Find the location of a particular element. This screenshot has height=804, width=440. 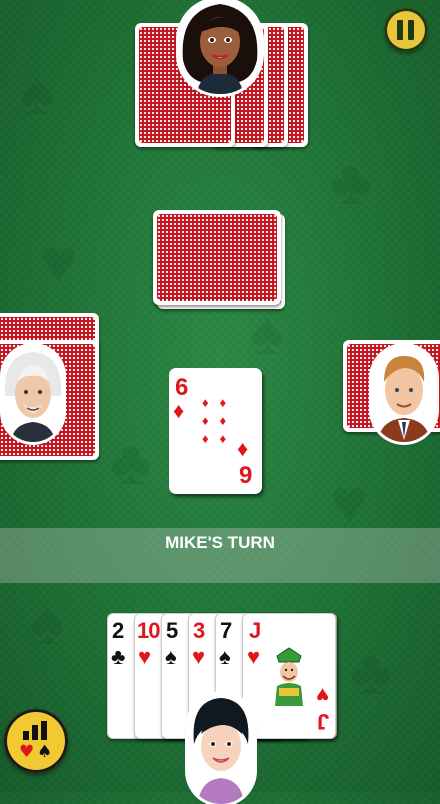

jack-figure-icon is located at coordinates (289, 676).